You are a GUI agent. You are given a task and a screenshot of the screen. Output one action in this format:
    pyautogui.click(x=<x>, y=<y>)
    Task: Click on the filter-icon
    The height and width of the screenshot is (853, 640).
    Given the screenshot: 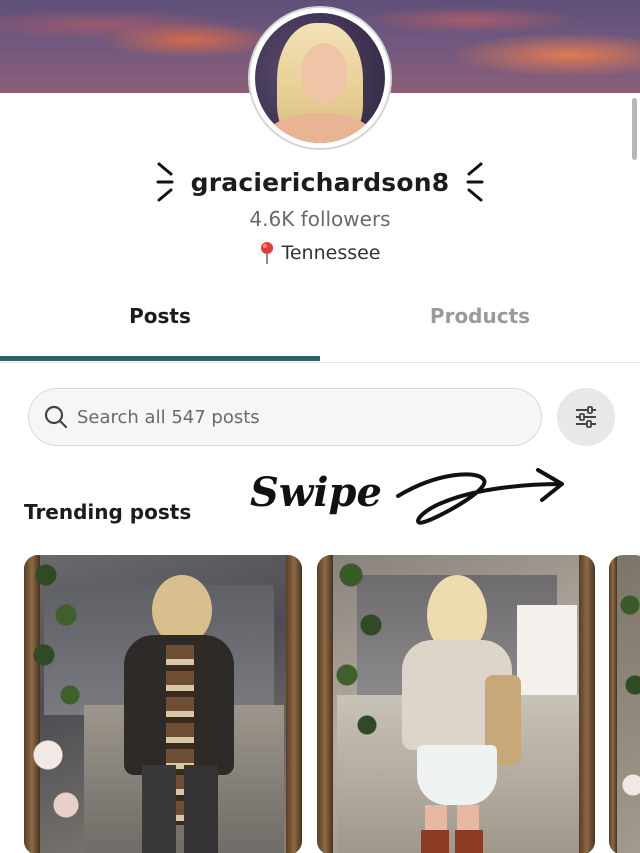 What is the action you would take?
    pyautogui.click(x=586, y=417)
    